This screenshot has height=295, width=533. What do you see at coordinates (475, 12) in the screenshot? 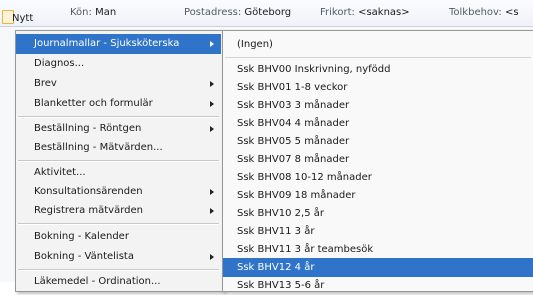
I see `info-tolkbehov-label: Tolkbehov:` at bounding box center [475, 12].